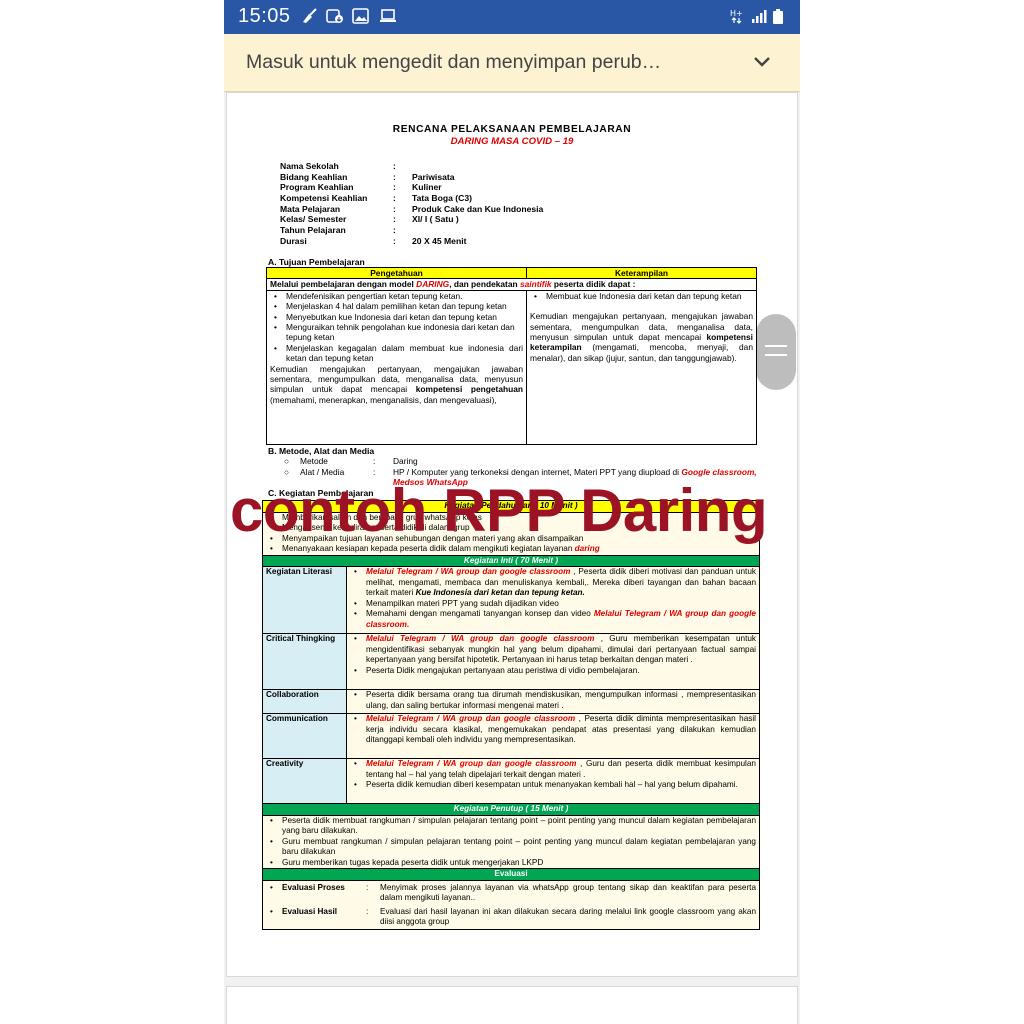  What do you see at coordinates (762, 62) in the screenshot?
I see `chevron-down-icon` at bounding box center [762, 62].